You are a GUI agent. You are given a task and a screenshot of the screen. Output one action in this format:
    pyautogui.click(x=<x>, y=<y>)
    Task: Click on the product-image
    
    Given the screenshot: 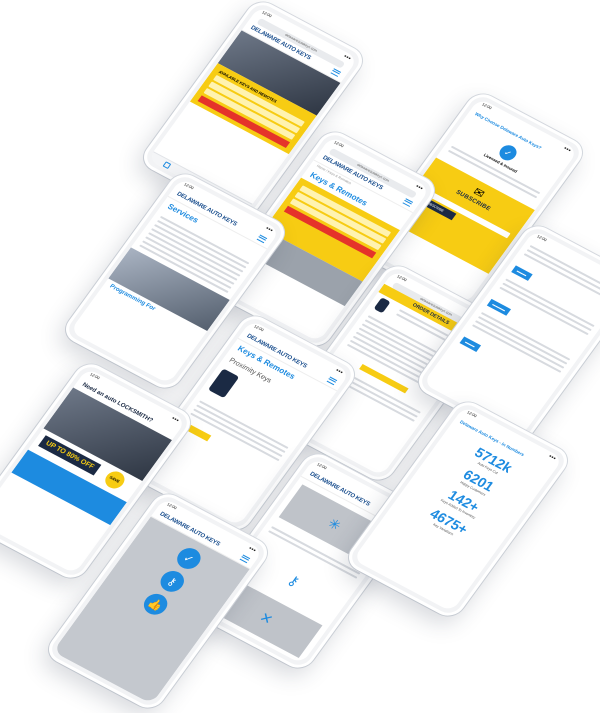 What is the action you would take?
    pyautogui.click(x=223, y=383)
    